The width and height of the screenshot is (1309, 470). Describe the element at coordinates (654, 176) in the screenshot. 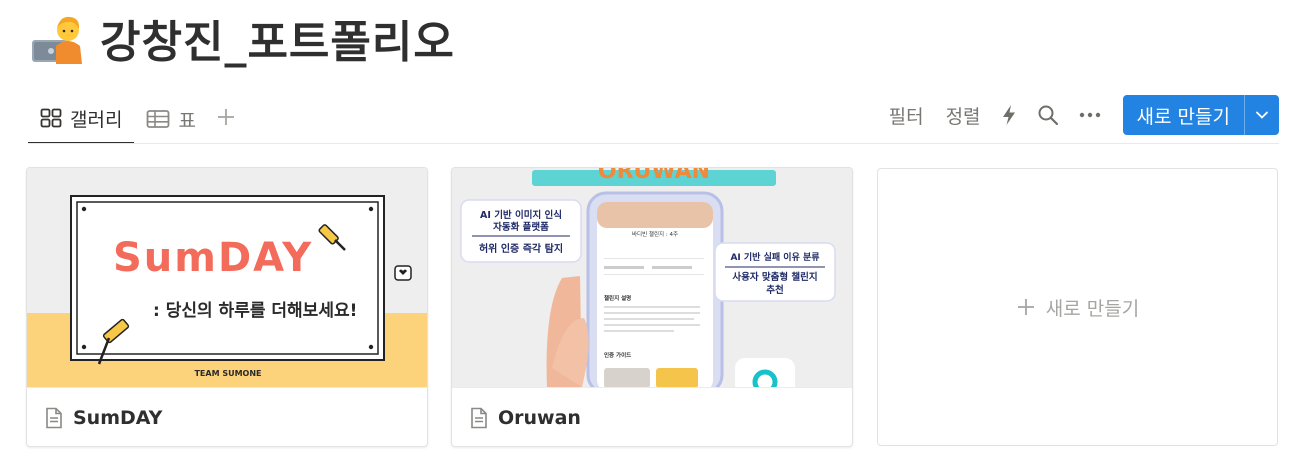

I see `oruwan-cover-top-text: ORUWAN` at that location.